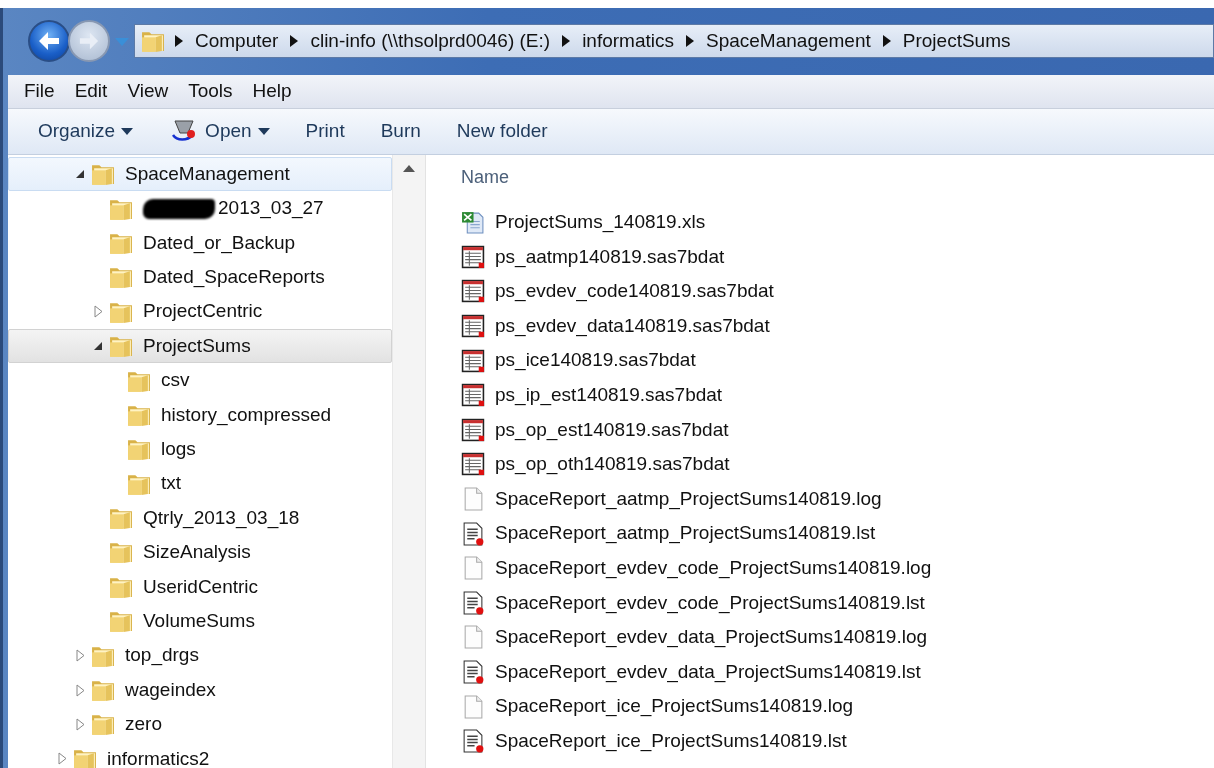 This screenshot has height=768, width=1214. What do you see at coordinates (837, 603) in the screenshot?
I see `file-list-entry: SpaceReport_evdev_code_ProjectSums140819.lst` at bounding box center [837, 603].